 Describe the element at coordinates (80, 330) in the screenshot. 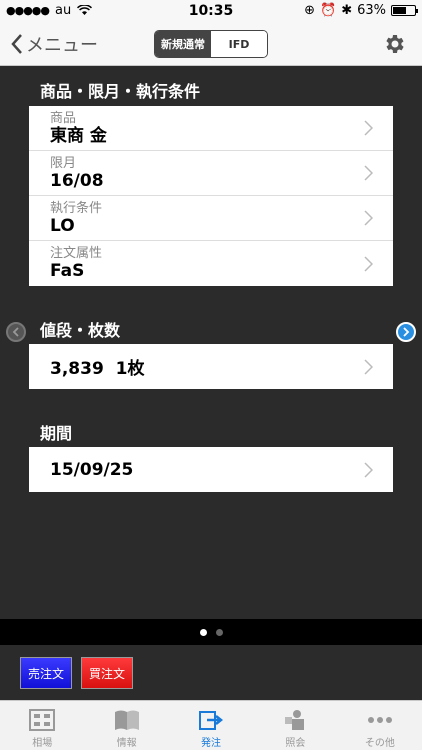

I see `section-title-price: 値段・枚数` at that location.